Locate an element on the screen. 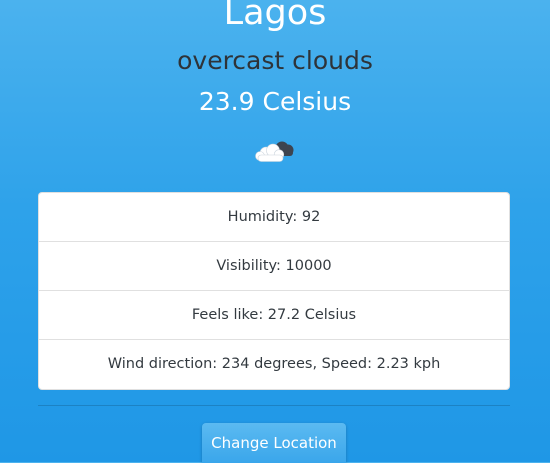  city-name: Lagos is located at coordinates (275, 16).